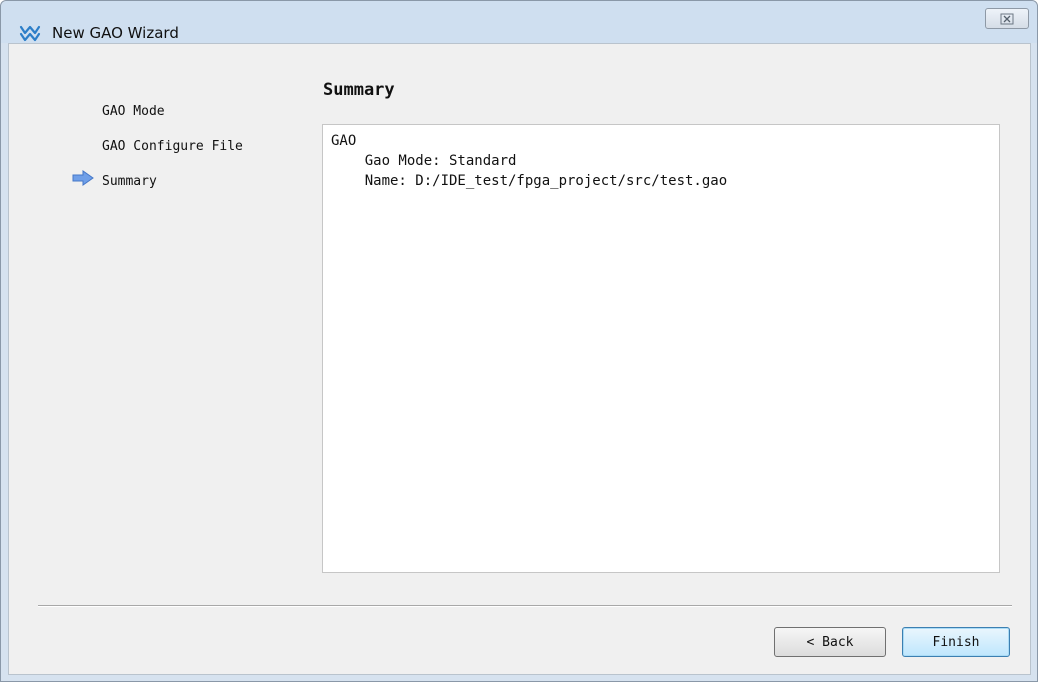 The width and height of the screenshot is (1038, 682). What do you see at coordinates (956, 642) in the screenshot?
I see `finish-button: Finish` at bounding box center [956, 642].